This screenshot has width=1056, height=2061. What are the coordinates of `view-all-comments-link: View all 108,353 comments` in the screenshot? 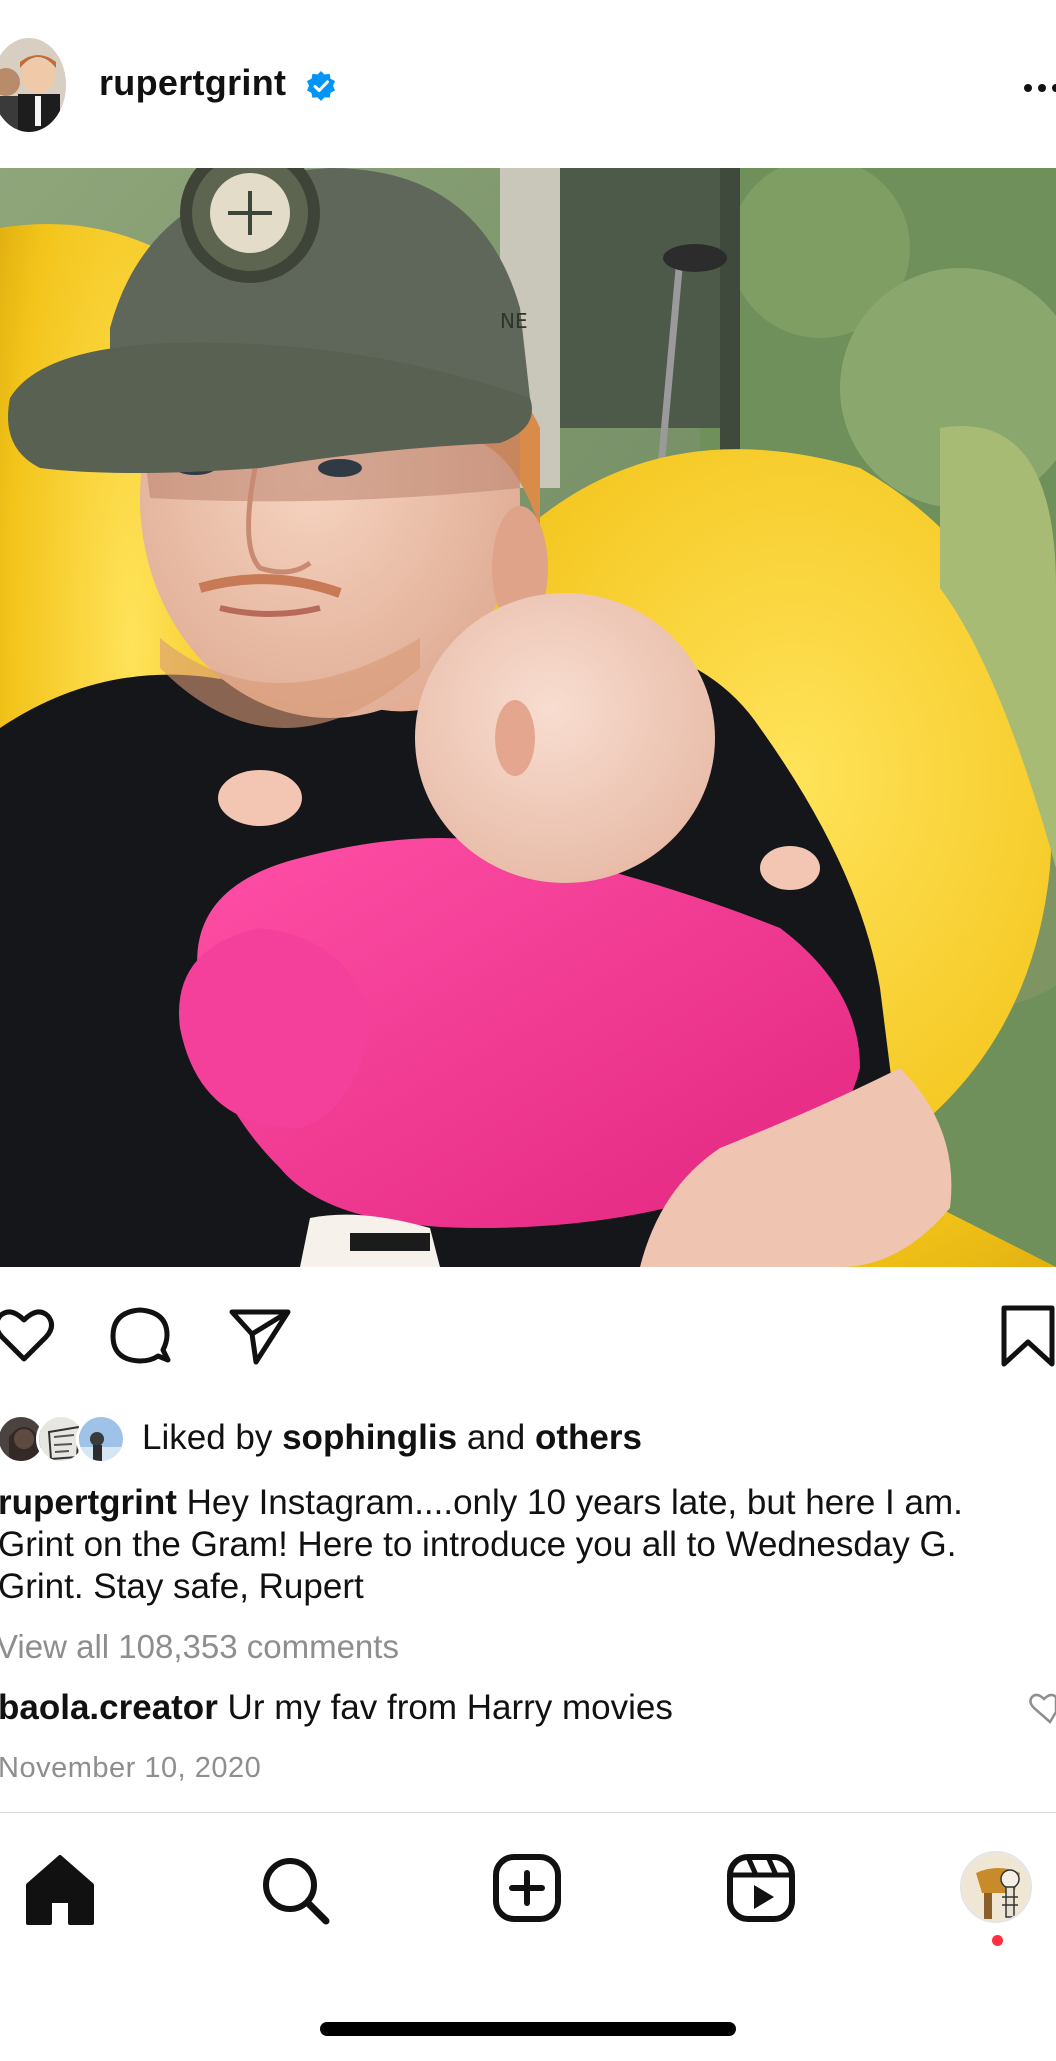 It's located at (199, 1647).